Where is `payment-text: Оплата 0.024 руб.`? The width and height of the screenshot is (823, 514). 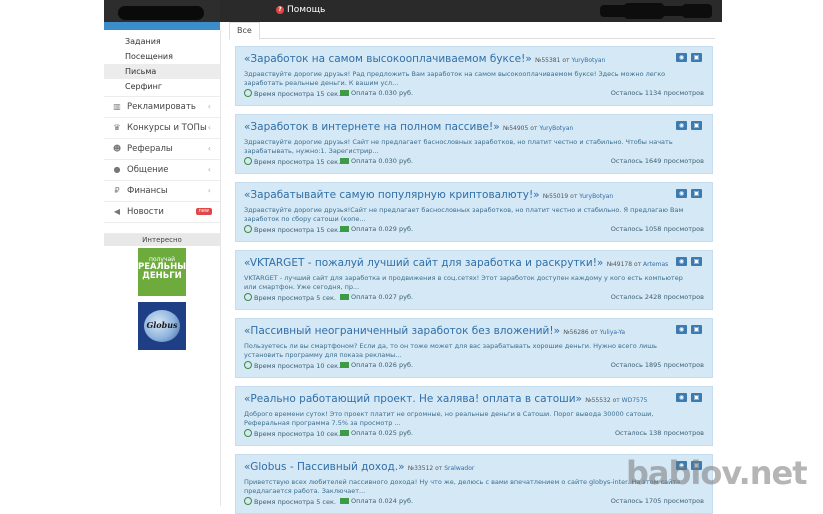 payment-text: Оплата 0.024 руб. is located at coordinates (382, 501).